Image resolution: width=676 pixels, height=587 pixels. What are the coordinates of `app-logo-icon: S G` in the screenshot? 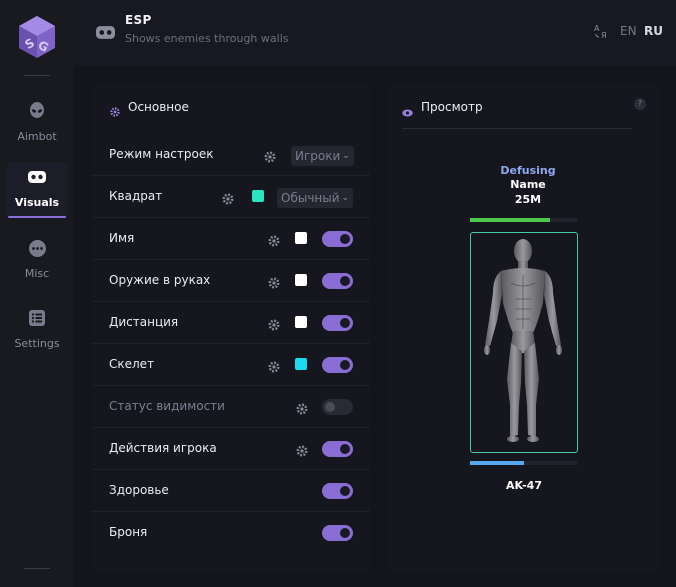 It's located at (37, 37).